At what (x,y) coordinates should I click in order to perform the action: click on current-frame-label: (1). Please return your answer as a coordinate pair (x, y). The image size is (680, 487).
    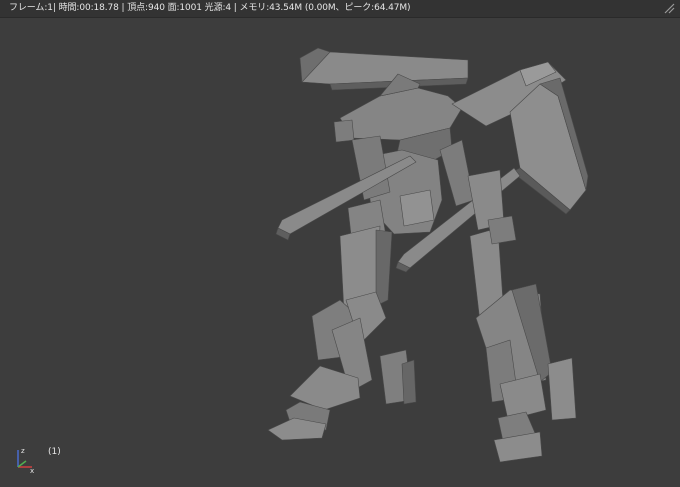
    Looking at the image, I should click on (54, 452).